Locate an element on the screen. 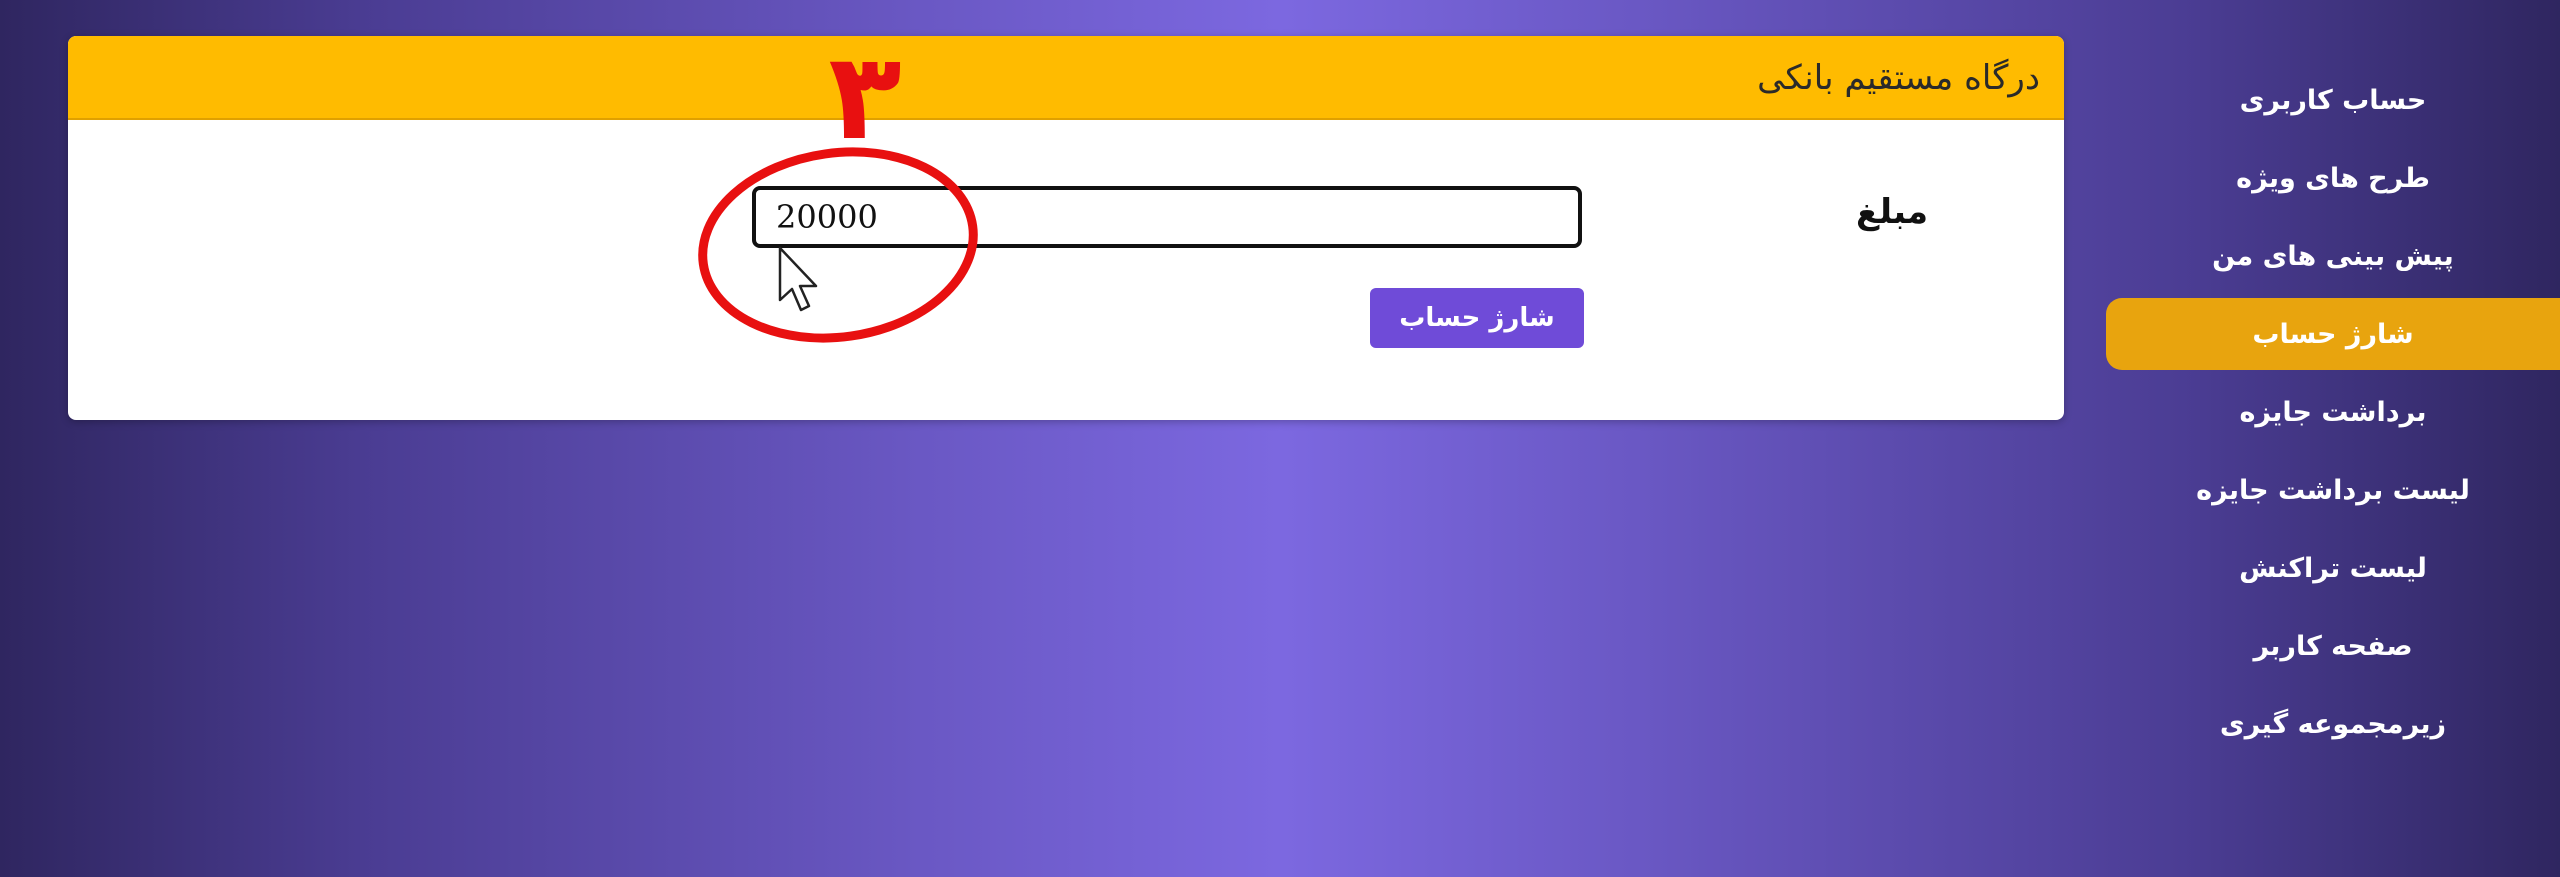  sidebar-item-label: برداشت جایزه is located at coordinates (2333, 412).